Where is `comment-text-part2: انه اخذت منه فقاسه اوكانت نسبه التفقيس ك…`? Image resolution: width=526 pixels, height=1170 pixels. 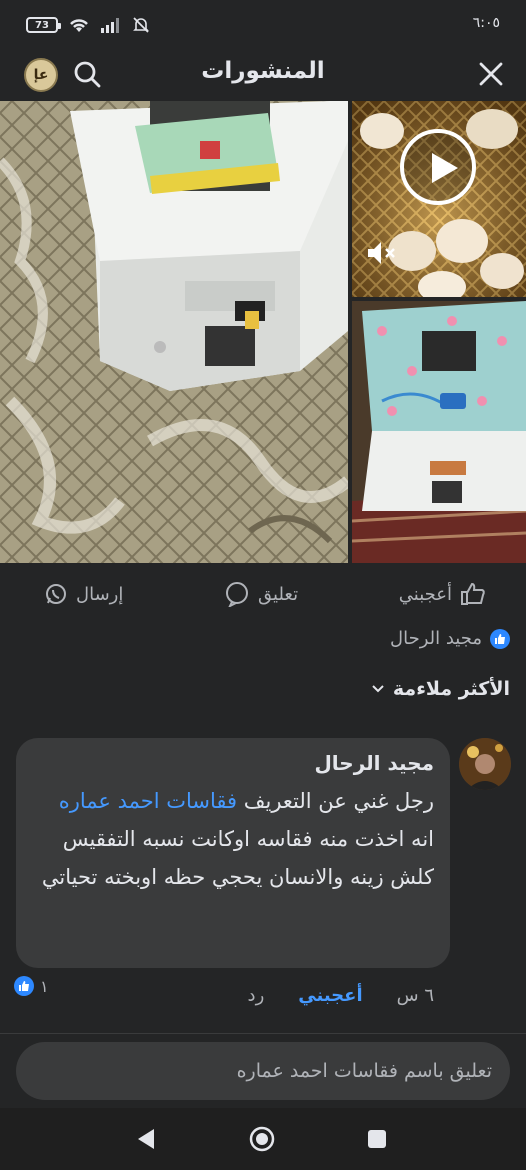
comment-text-part2: انه اخذت منه فقاسه اوكانت نسبه التفقيس ك… is located at coordinates (237, 858).